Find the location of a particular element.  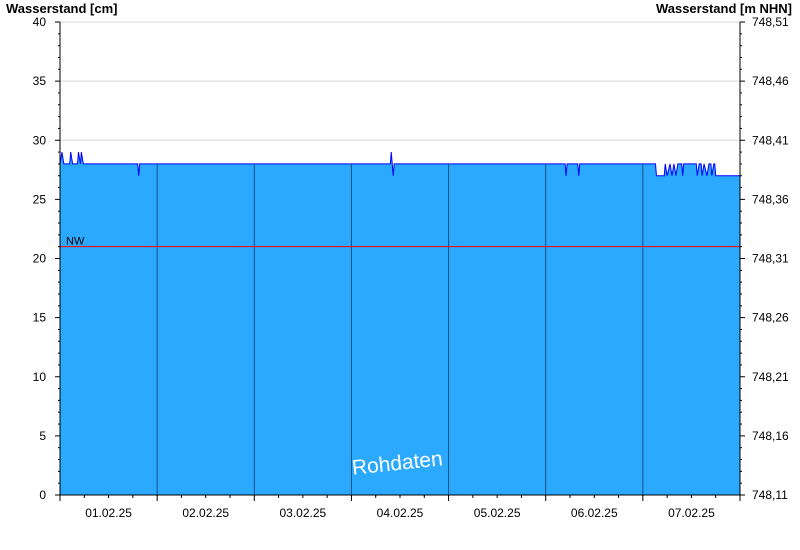

y-tick-label-left: 30 is located at coordinates (40, 140).